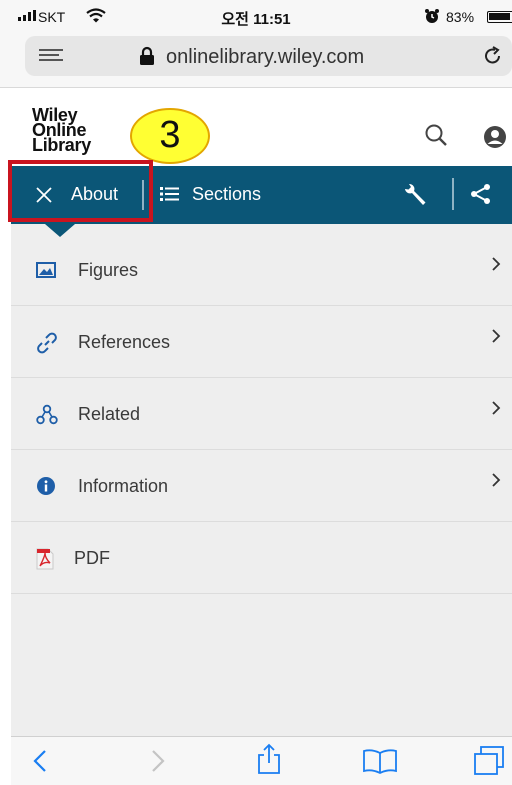 This screenshot has width=512, height=785. I want to click on url-text: onlinelibrary.wiley.com, so click(265, 57).